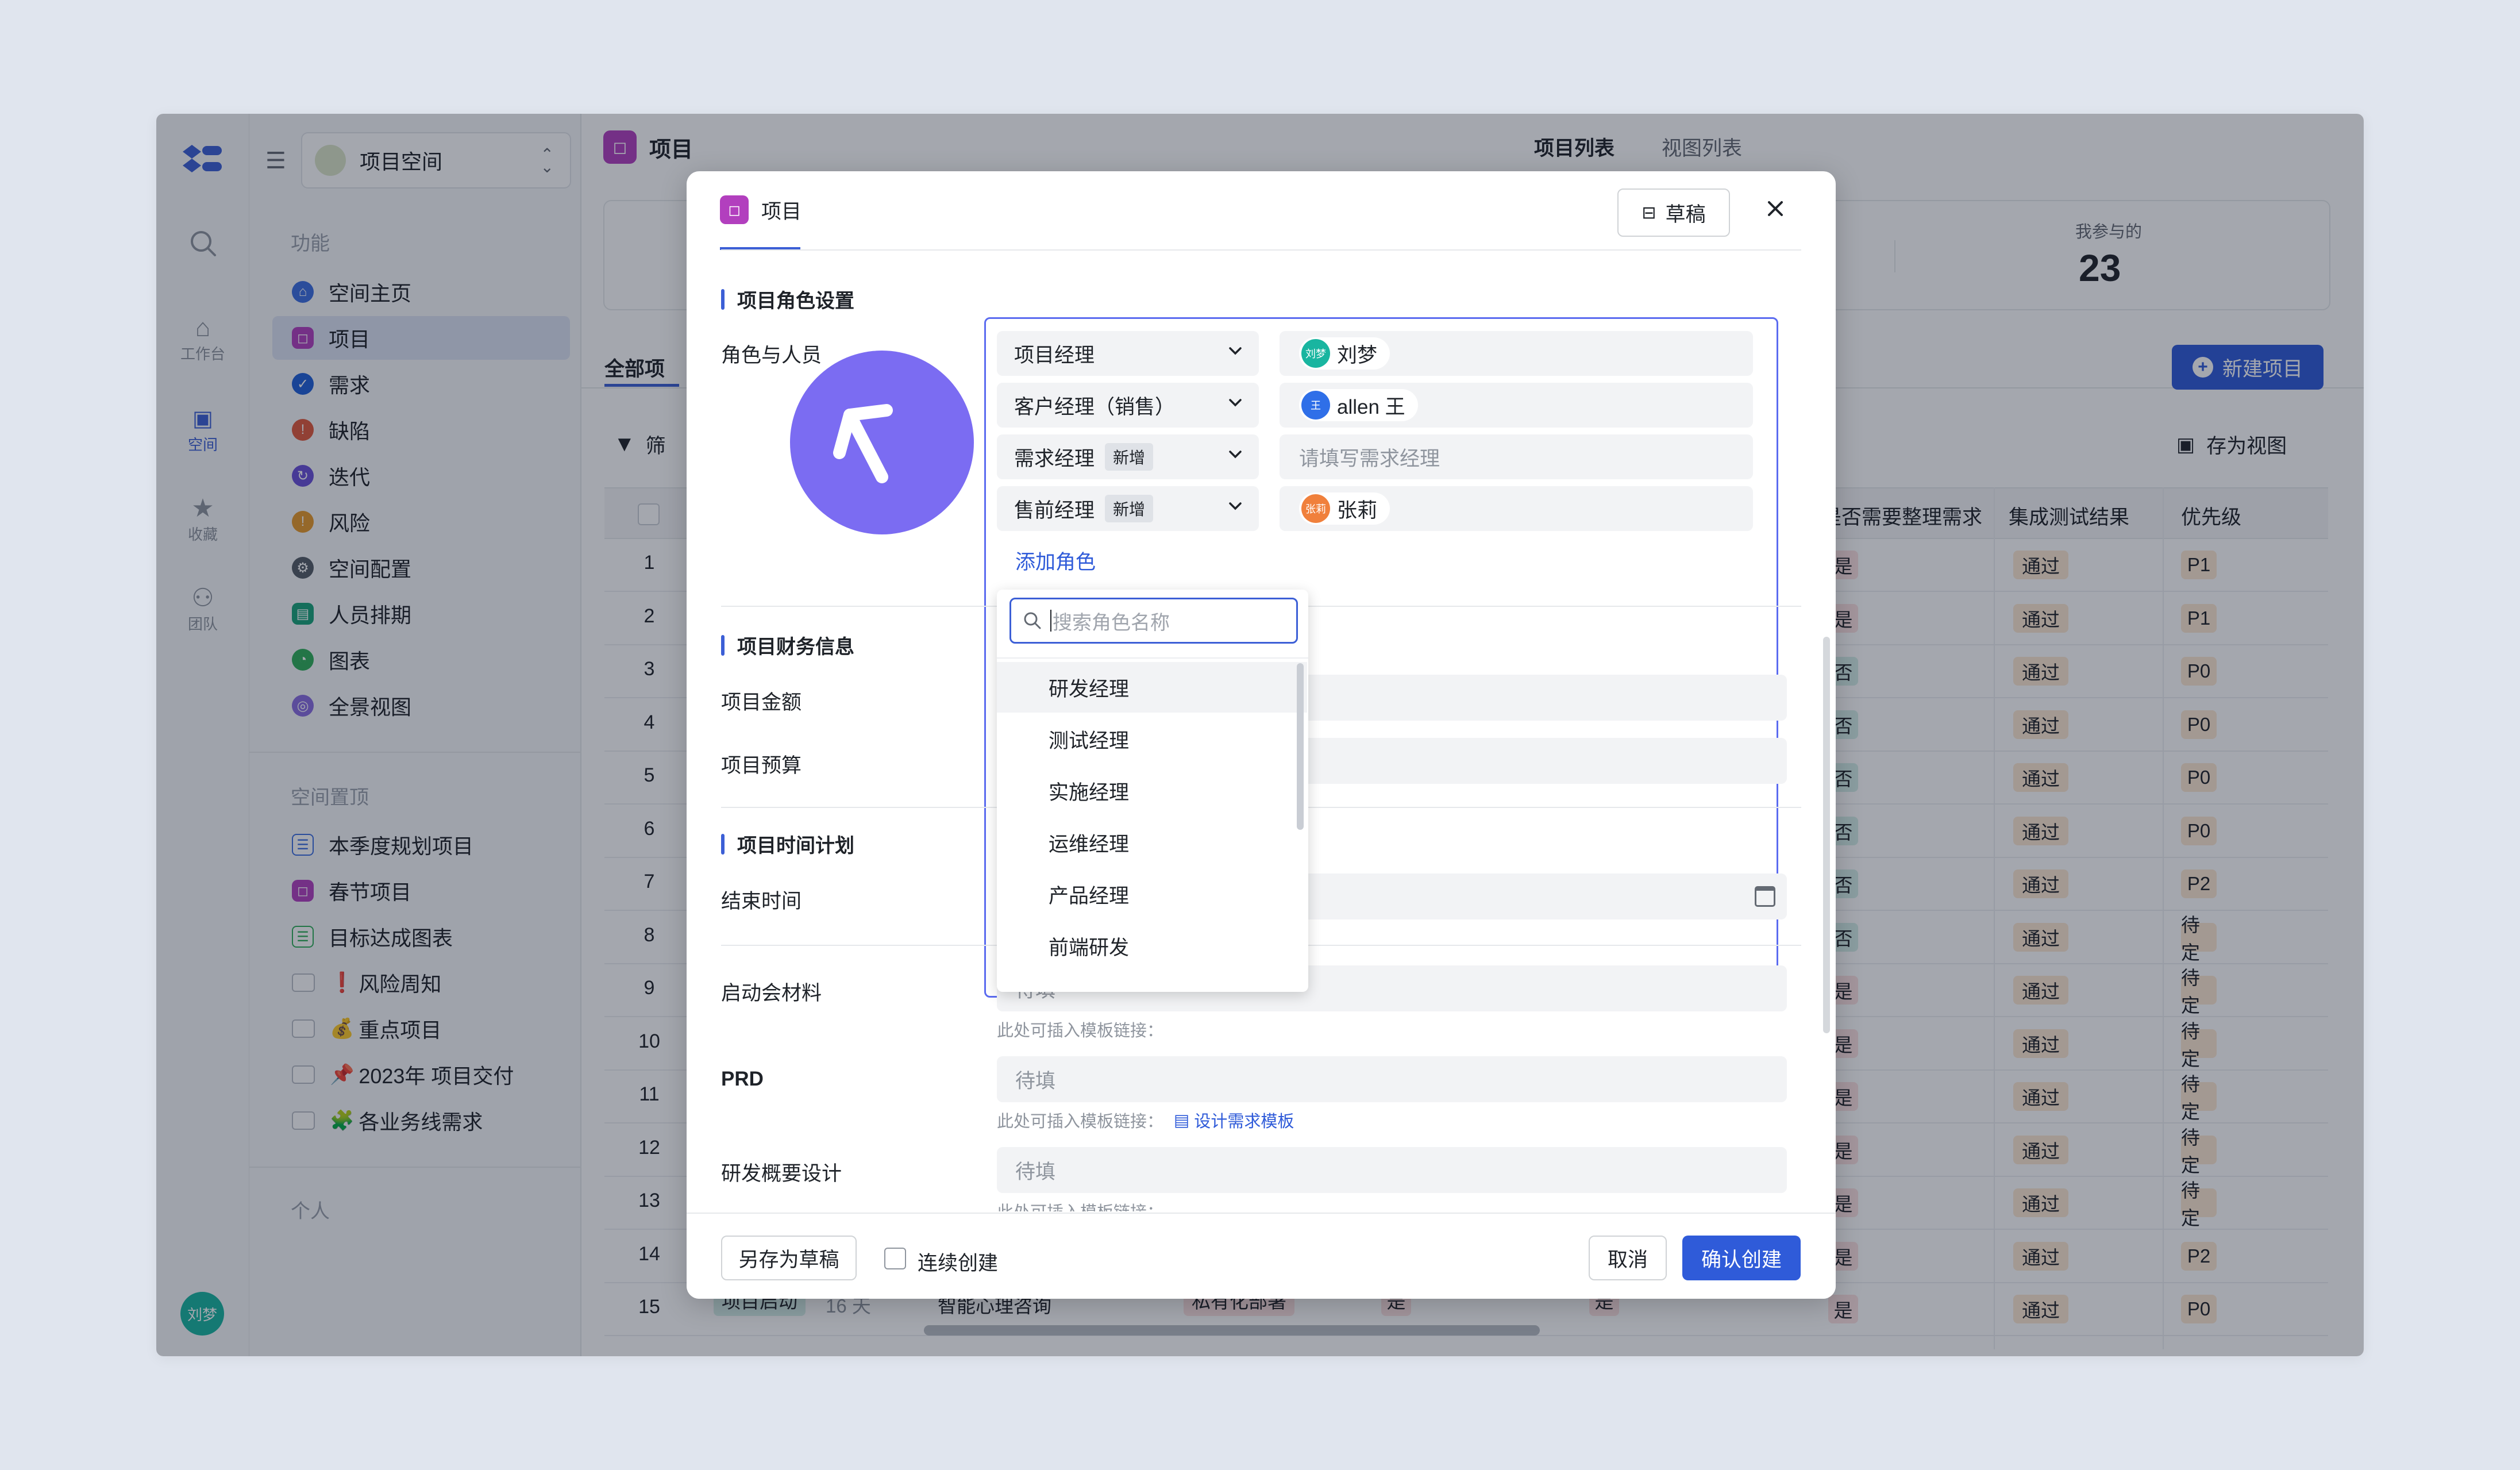 This screenshot has width=2520, height=1470. Describe the element at coordinates (1146, 1120) in the screenshot. I see `prd-hint: 此处可插入模板链接： ▤ 设计需求模板` at that location.